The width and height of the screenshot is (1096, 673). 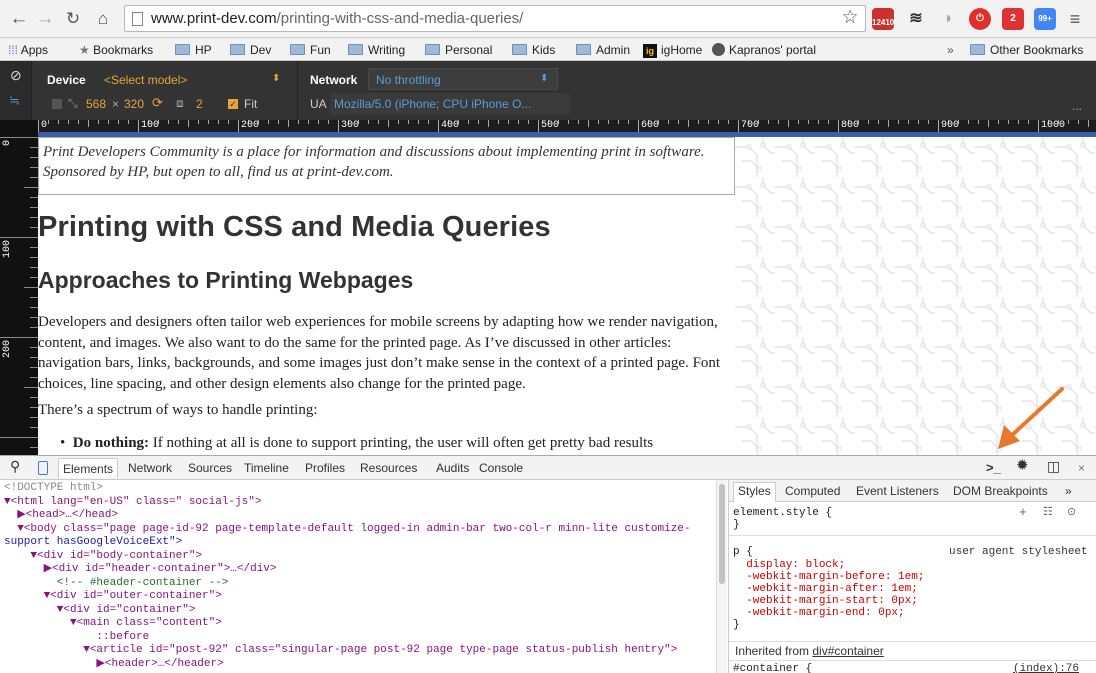 I want to click on device-mode-icon, so click(x=43, y=468).